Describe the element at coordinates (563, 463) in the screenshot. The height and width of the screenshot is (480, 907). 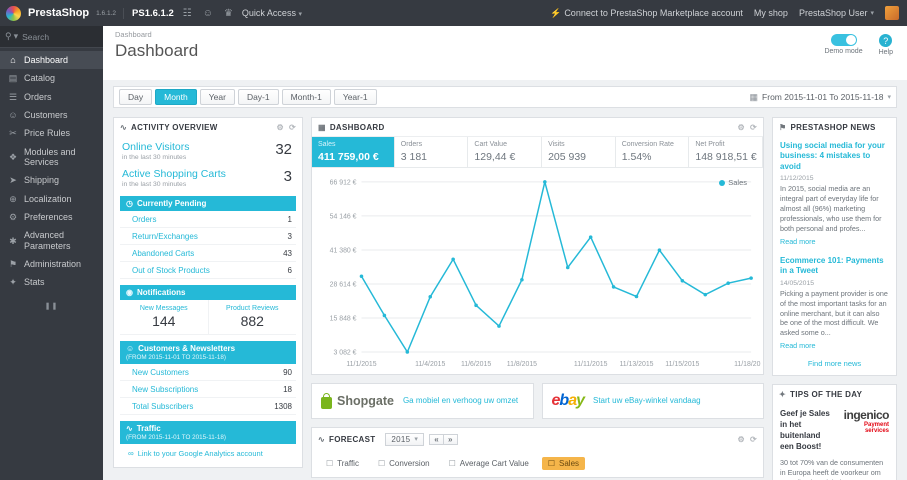
I see `forecast-metric-chip: ☐ Sales` at that location.